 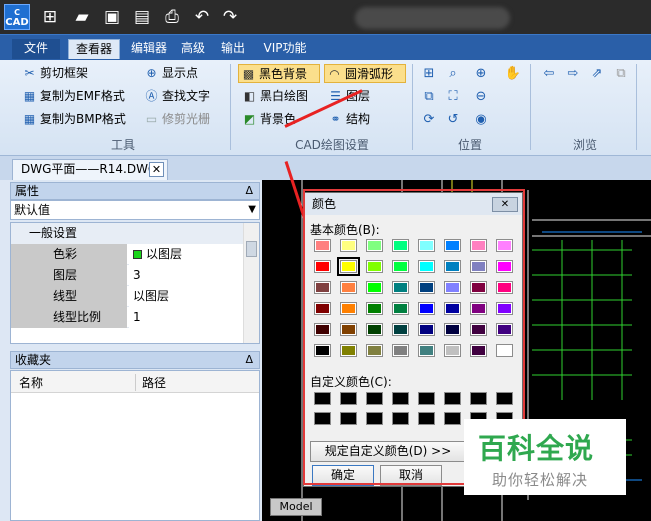 I want to click on property-name: 图层, so click(x=69, y=275).